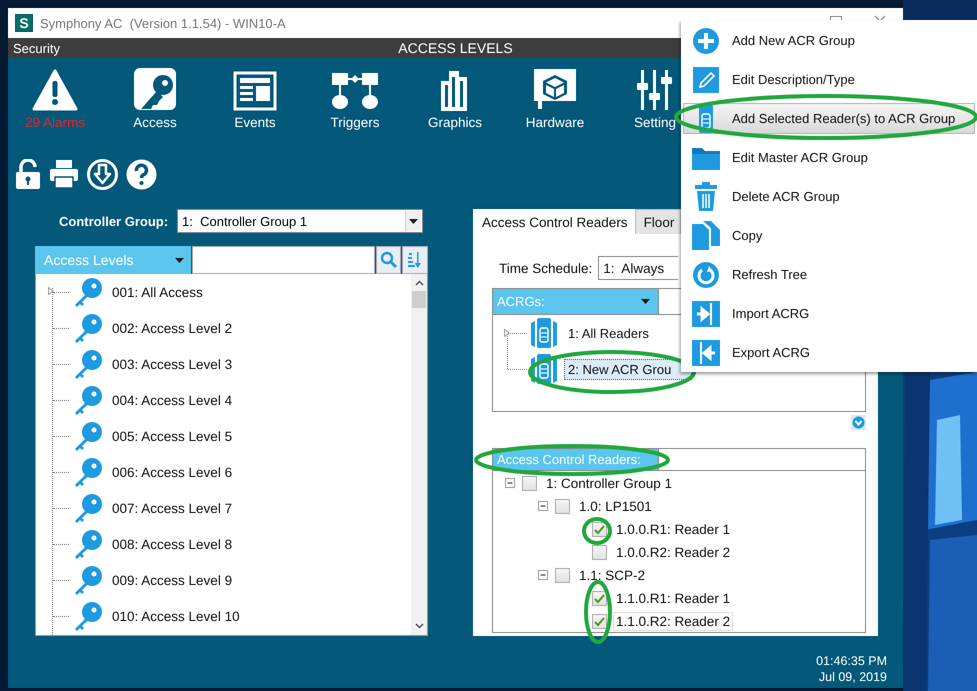  Describe the element at coordinates (172, 364) in the screenshot. I see `tree-item-label: 003: Access Level 3` at that location.